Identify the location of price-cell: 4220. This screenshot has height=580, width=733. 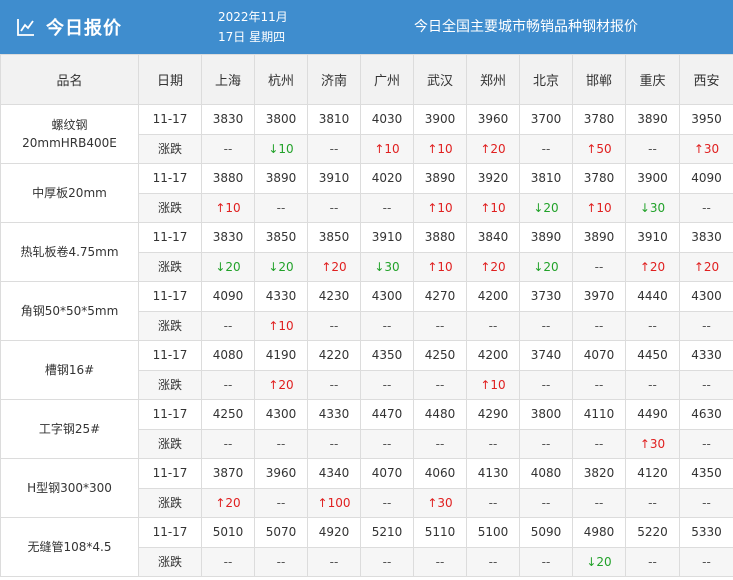
(334, 355).